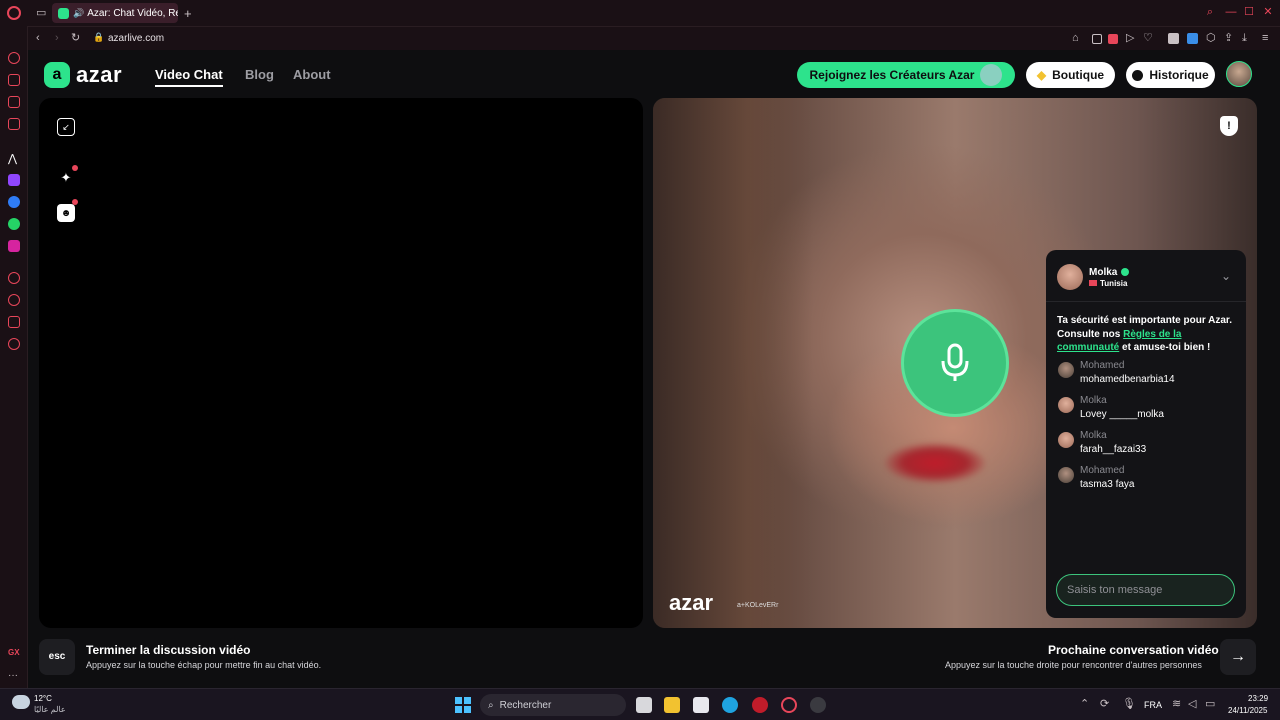  Describe the element at coordinates (14, 322) in the screenshot. I see `extensions-sidebar-icon` at that location.